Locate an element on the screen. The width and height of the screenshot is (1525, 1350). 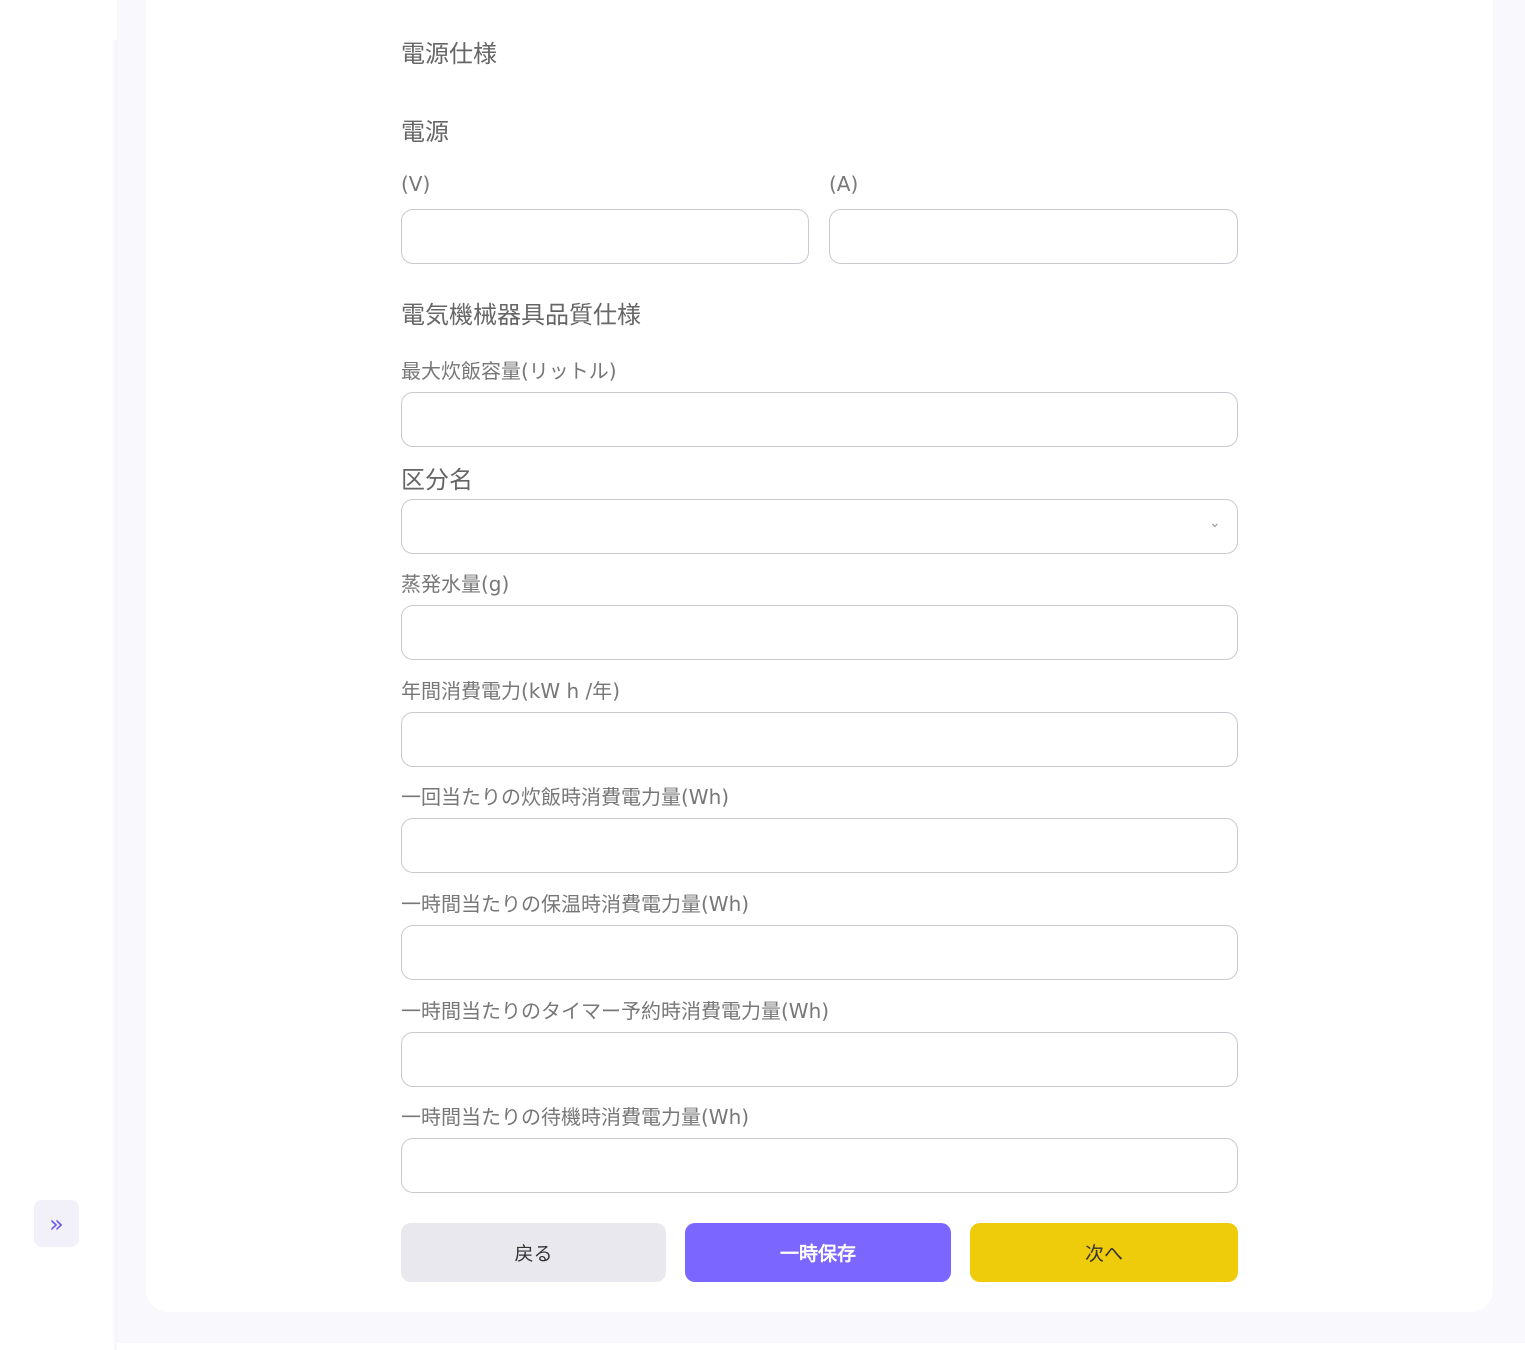
keep-warm-power-label: 一時間当たりの保温時消費電力量(Wh) is located at coordinates (575, 904).